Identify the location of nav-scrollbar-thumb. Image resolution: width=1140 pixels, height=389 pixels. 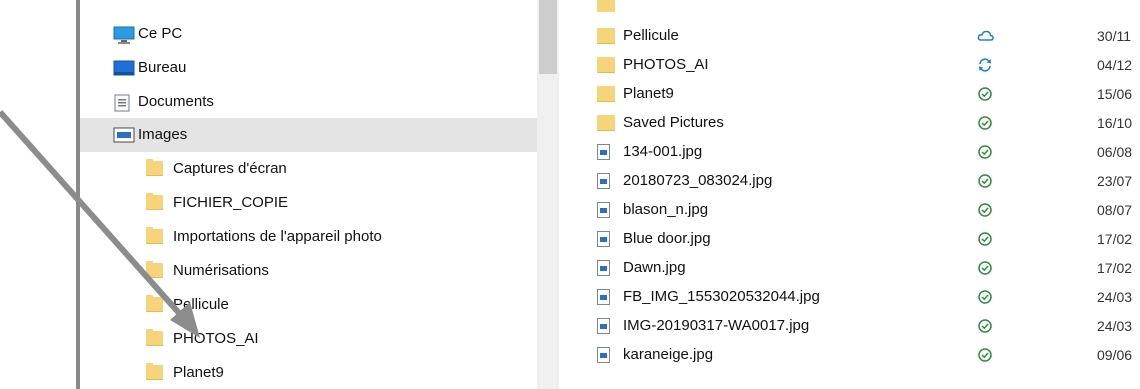
(548, 37).